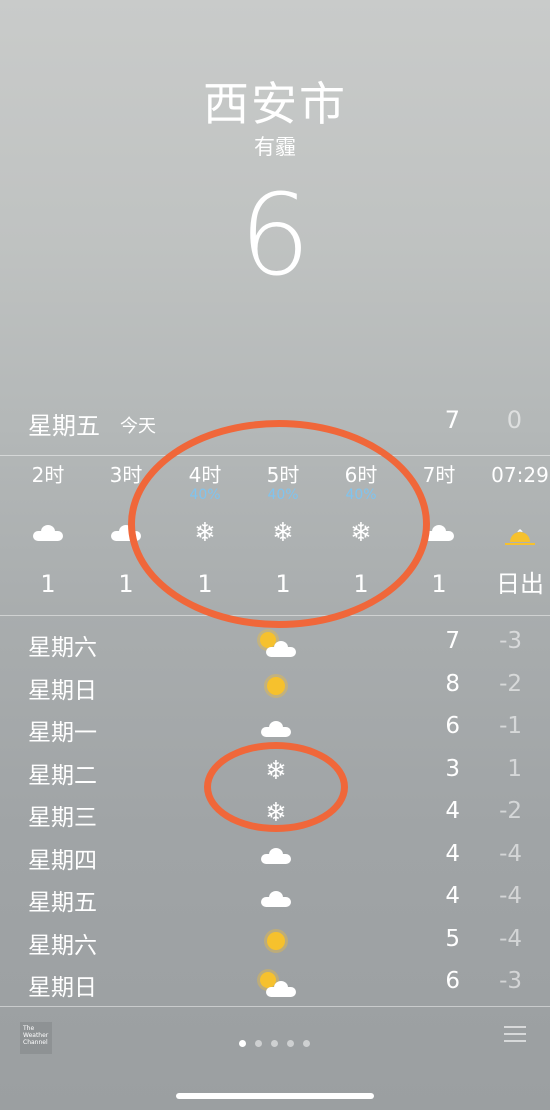 This screenshot has width=550, height=1110. I want to click on hour-temp: 1, so click(48, 584).